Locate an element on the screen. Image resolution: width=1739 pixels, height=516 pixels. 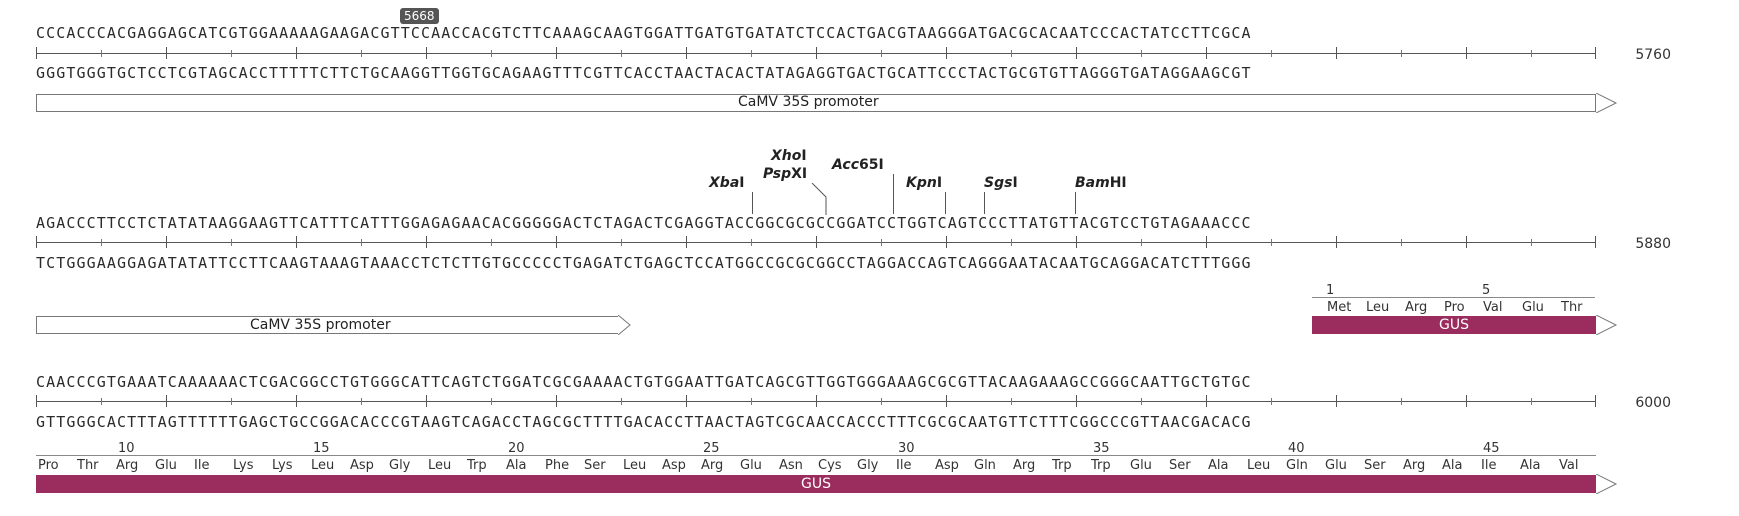
ruler is located at coordinates (816, 53).